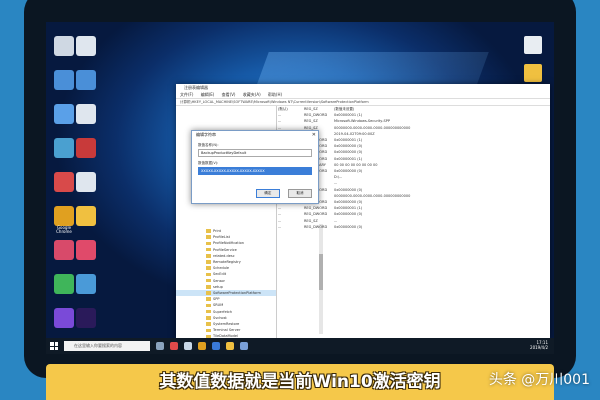  What do you see at coordinates (217, 231) in the screenshot?
I see `tree-item-label: Print` at bounding box center [217, 231].